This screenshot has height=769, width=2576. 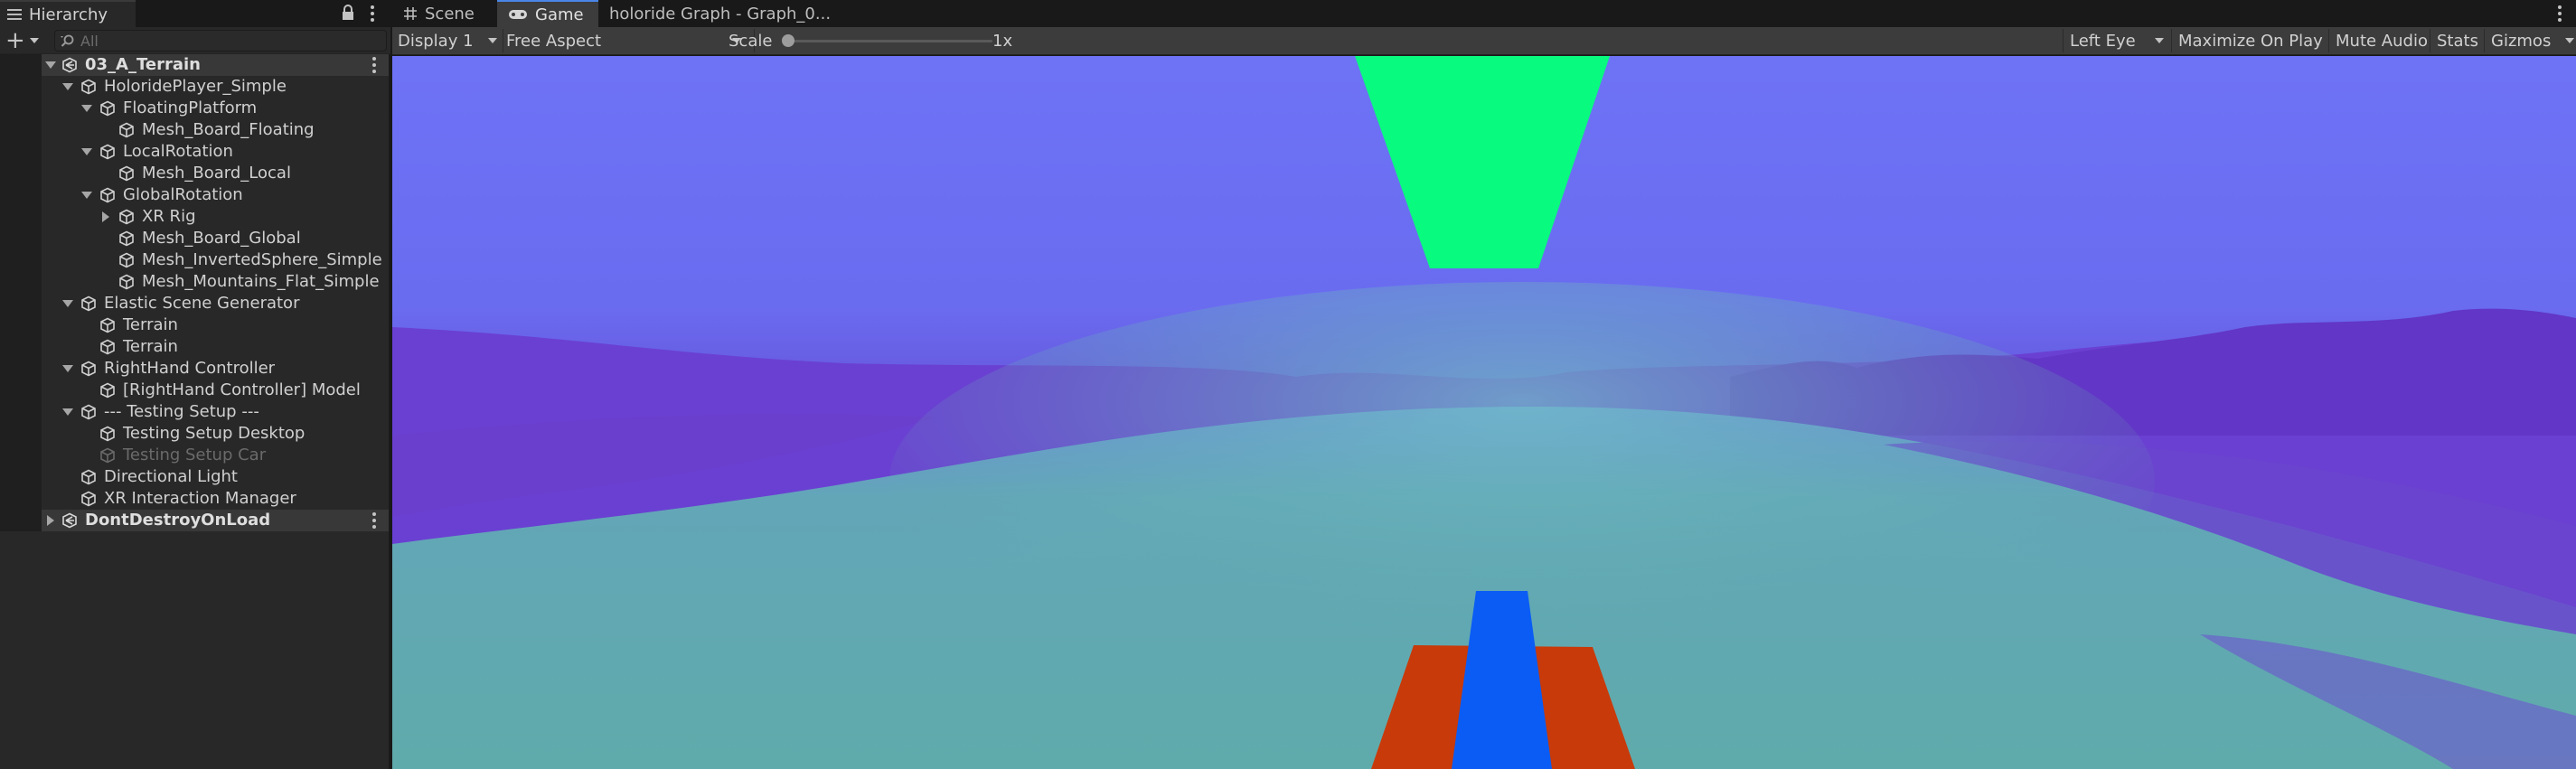 I want to click on hierarchy-item-label: 03_A_Terrain, so click(x=143, y=64).